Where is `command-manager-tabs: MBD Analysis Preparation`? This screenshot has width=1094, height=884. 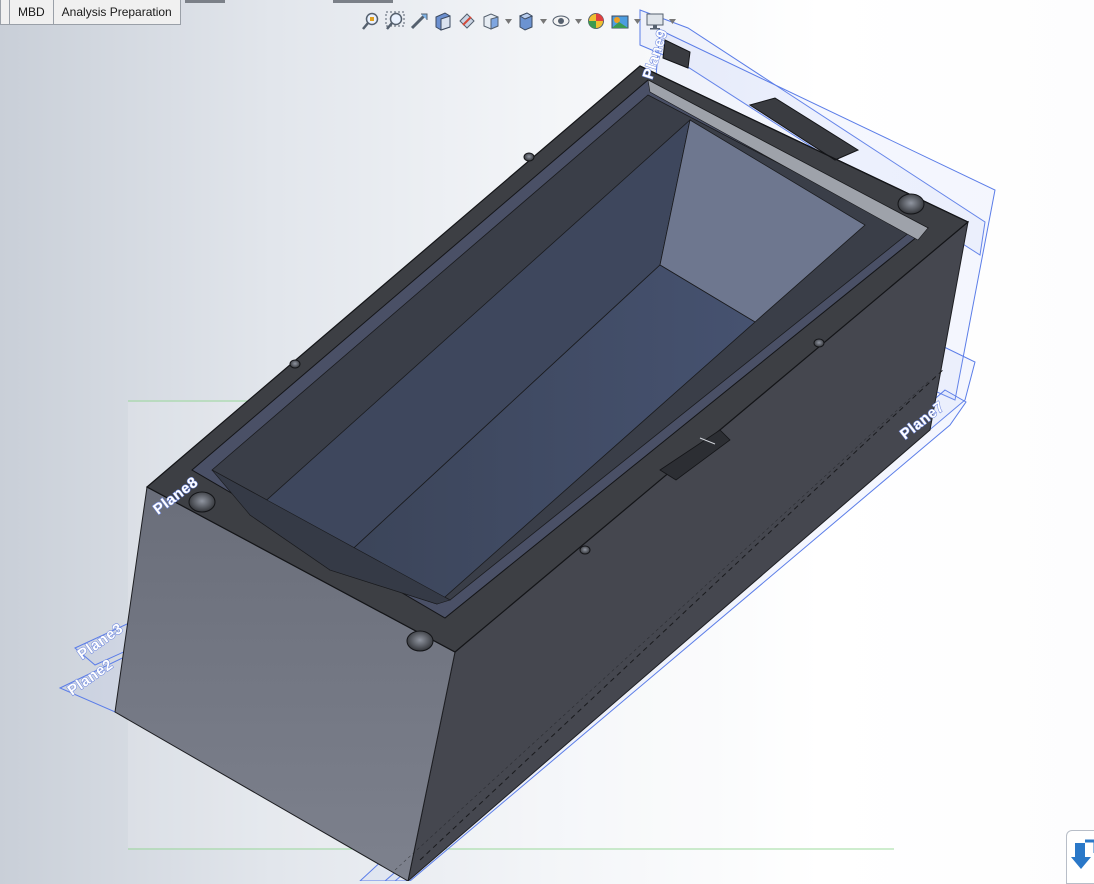 command-manager-tabs: MBD Analysis Preparation is located at coordinates (90, 13).